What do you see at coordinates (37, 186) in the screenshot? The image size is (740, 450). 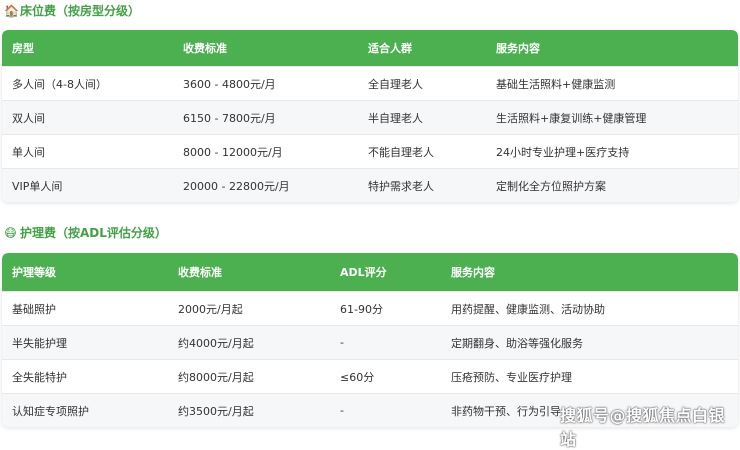 I see `table-cell: VIP单人间` at bounding box center [37, 186].